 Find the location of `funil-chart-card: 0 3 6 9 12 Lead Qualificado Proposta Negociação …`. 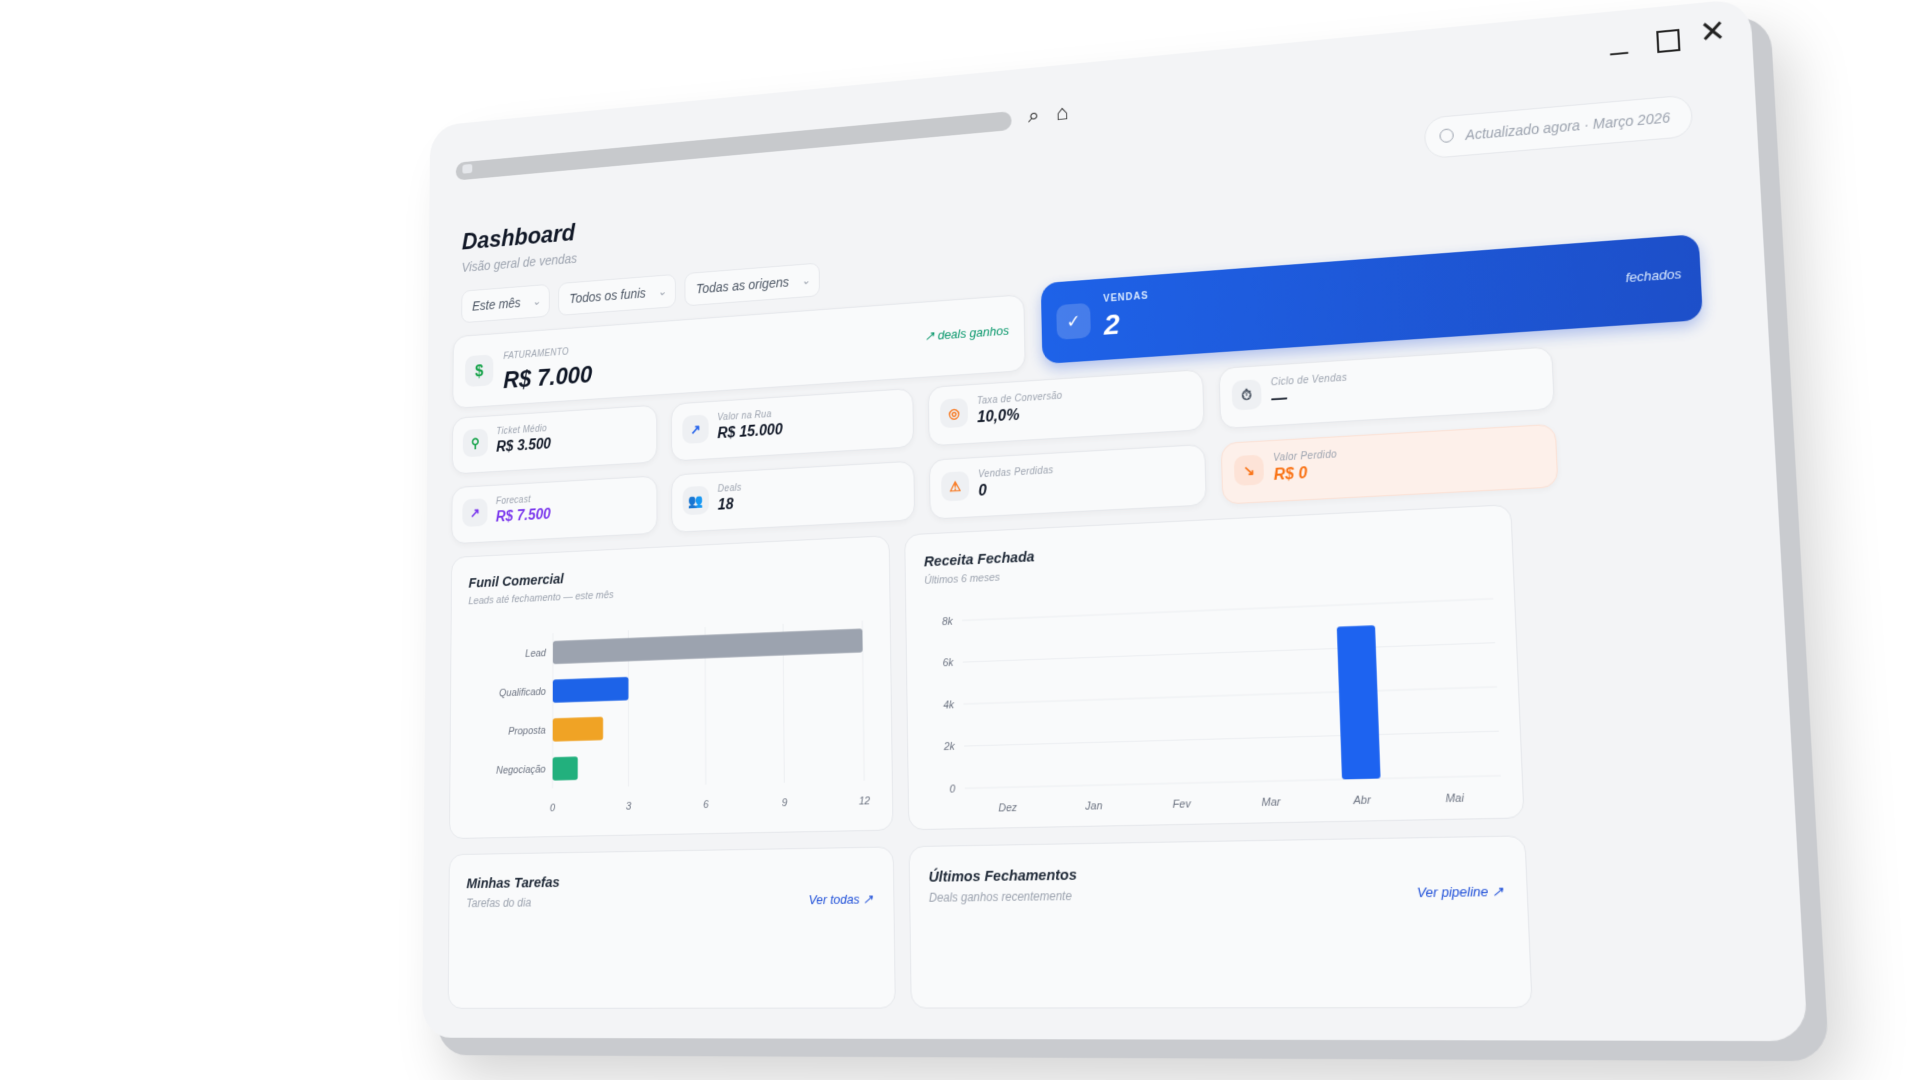

funil-chart-card: 0 3 6 9 12 Lead Qualificado Proposta Negociação … is located at coordinates (671, 687).